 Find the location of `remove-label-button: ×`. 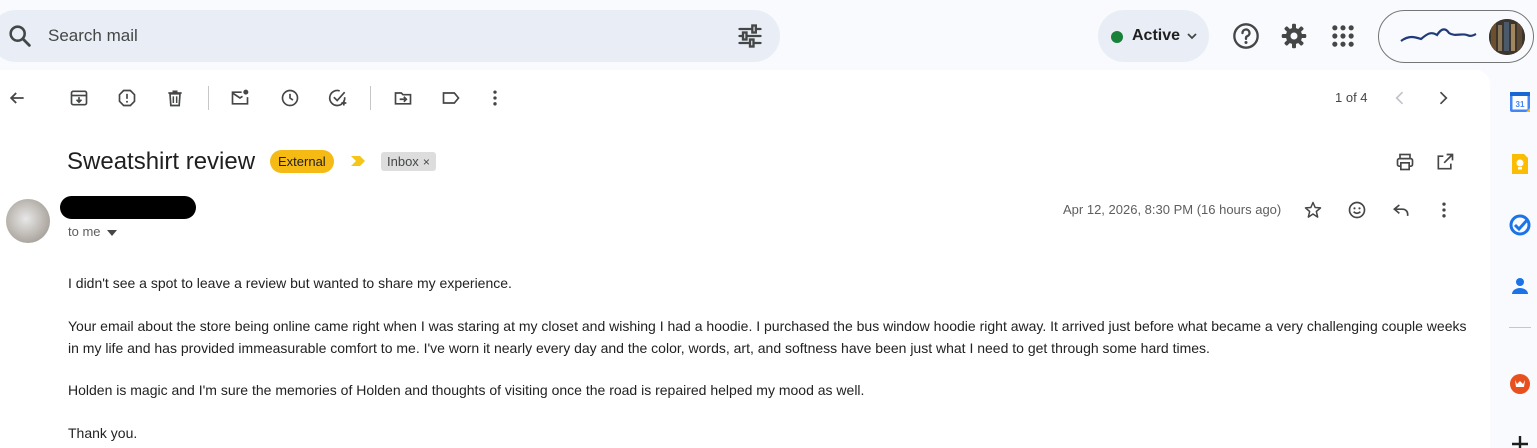

remove-label-button: × is located at coordinates (426, 162).